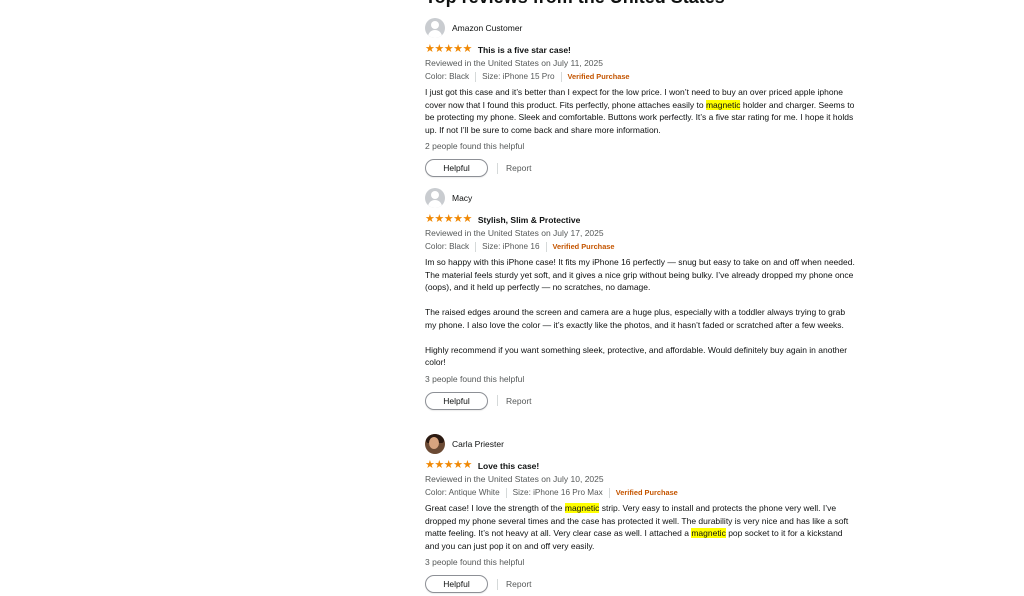  What do you see at coordinates (640, 444) in the screenshot?
I see `reviewer-profile: Carla Priester` at bounding box center [640, 444].